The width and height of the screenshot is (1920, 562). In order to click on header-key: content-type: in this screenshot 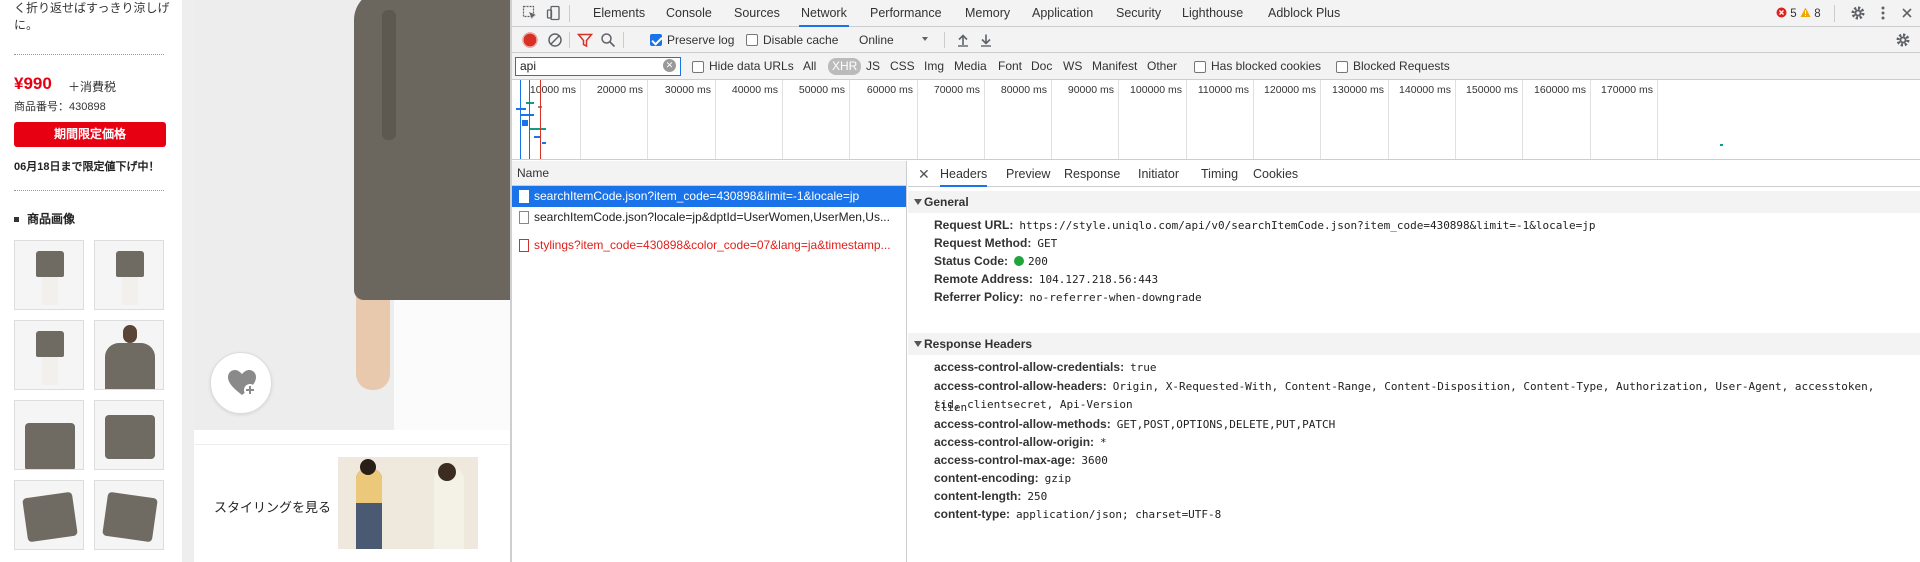, I will do `click(972, 514)`.